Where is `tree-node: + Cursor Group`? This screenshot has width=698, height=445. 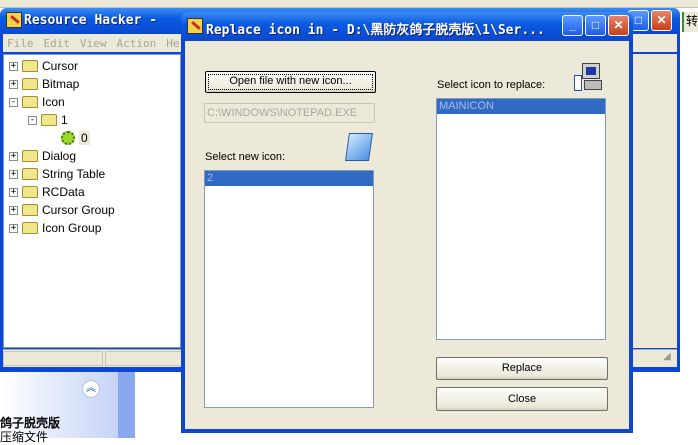
tree-node: + Cursor Group is located at coordinates (62, 210).